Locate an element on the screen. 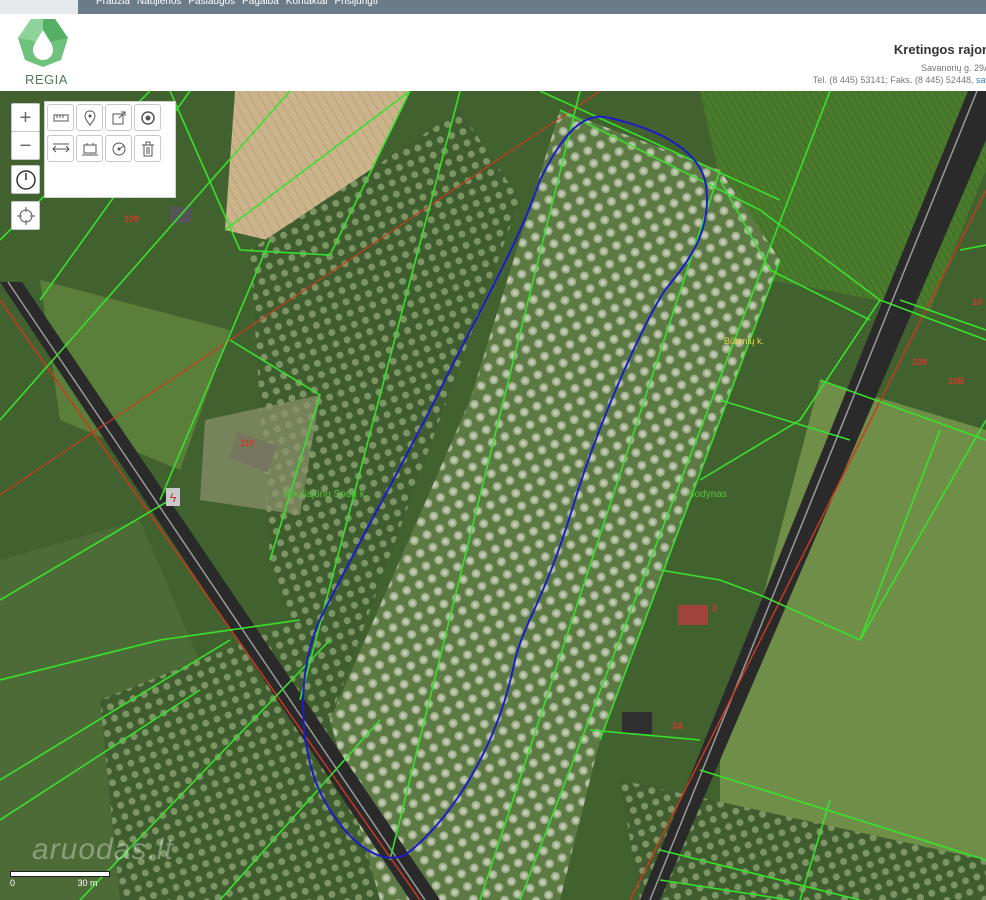  parcel-label-108: 108 is located at coordinates (920, 362).